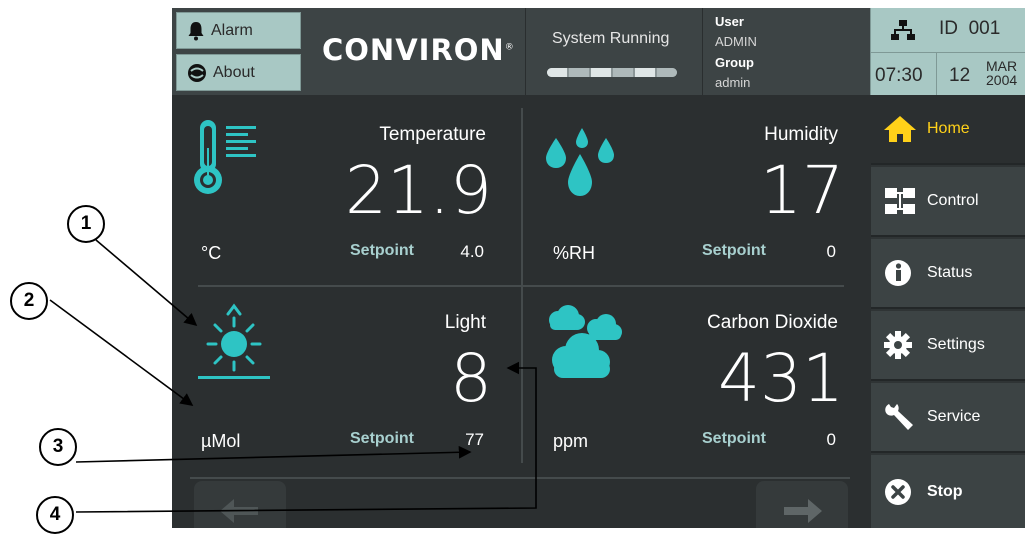 Image resolution: width=1025 pixels, height=542 pixels. What do you see at coordinates (520, 478) in the screenshot?
I see `page-nav-line` at bounding box center [520, 478].